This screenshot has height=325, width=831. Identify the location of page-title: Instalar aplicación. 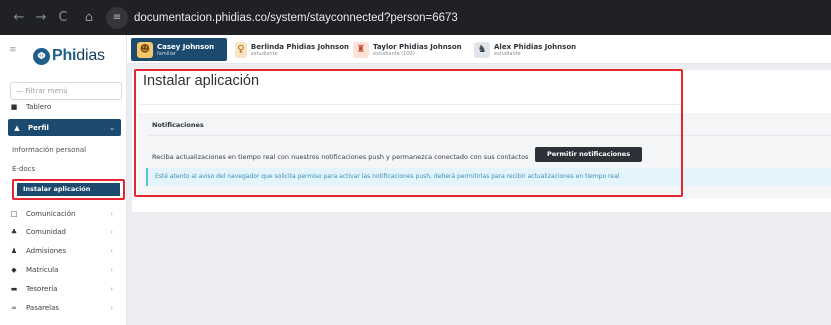
(201, 81).